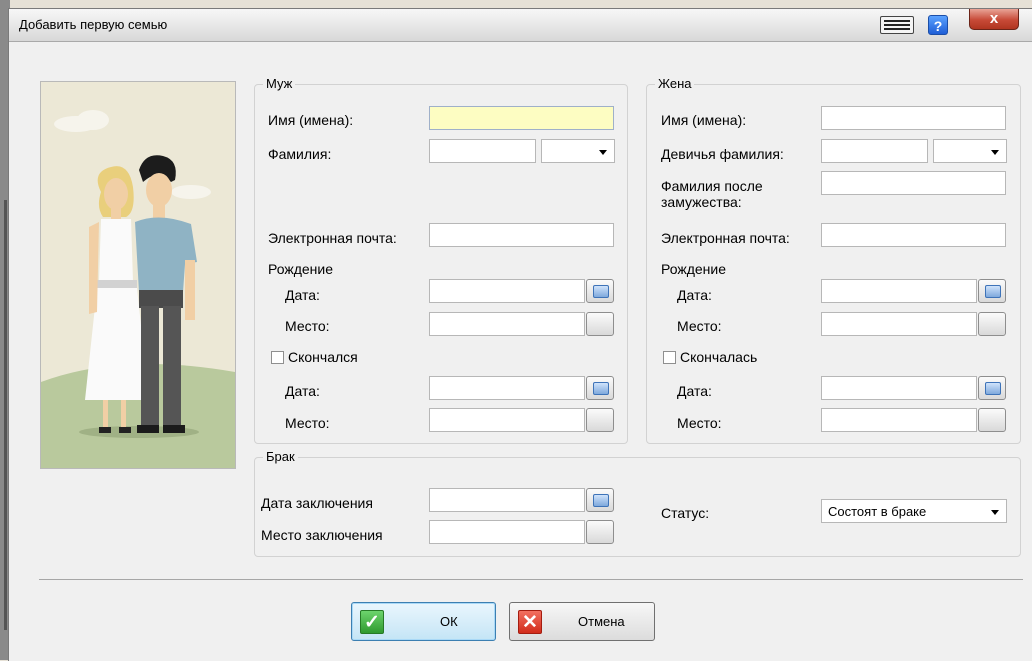  Describe the element at coordinates (897, 25) in the screenshot. I see `keyboard-icon` at that location.